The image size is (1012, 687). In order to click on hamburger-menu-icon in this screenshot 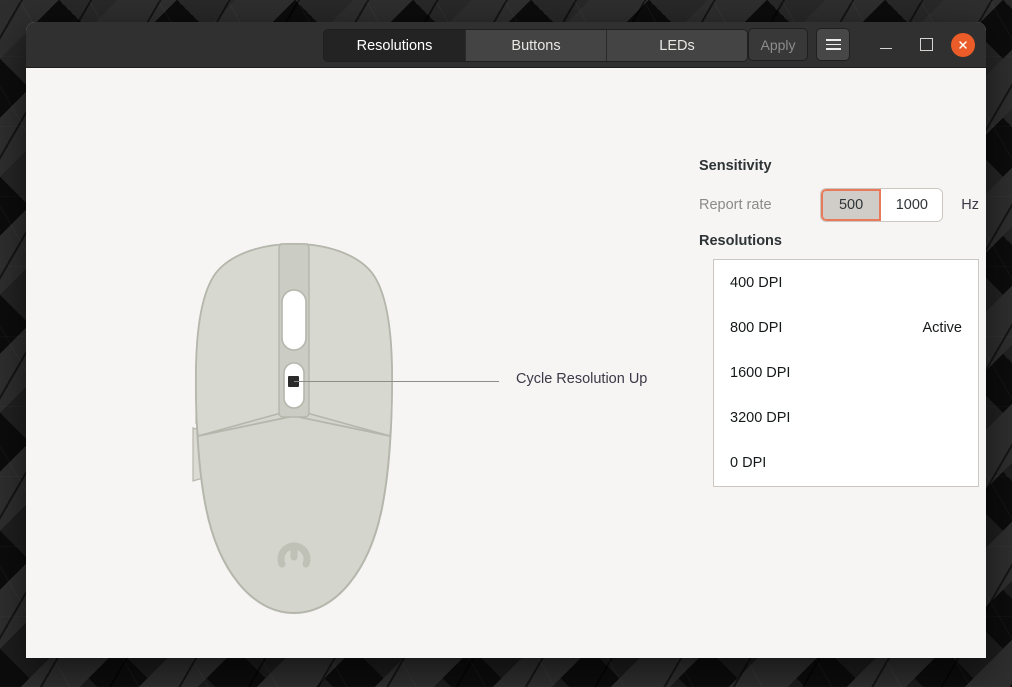, I will do `click(833, 44)`.